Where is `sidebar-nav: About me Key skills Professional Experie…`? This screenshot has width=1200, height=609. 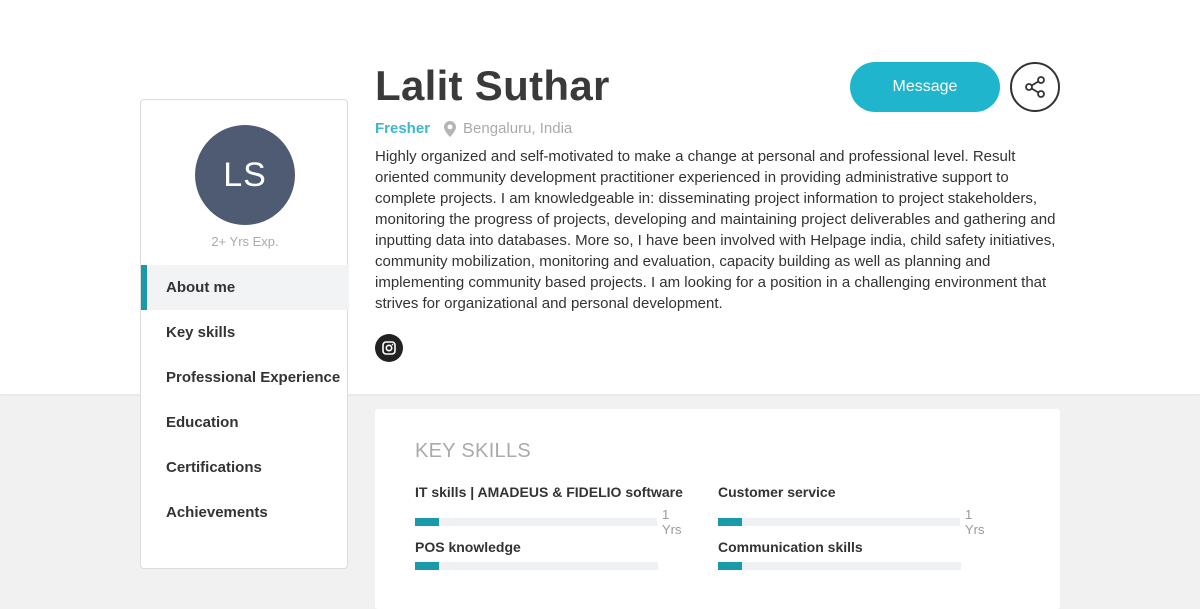
sidebar-nav: About me Key skills Professional Experie… is located at coordinates (245, 400).